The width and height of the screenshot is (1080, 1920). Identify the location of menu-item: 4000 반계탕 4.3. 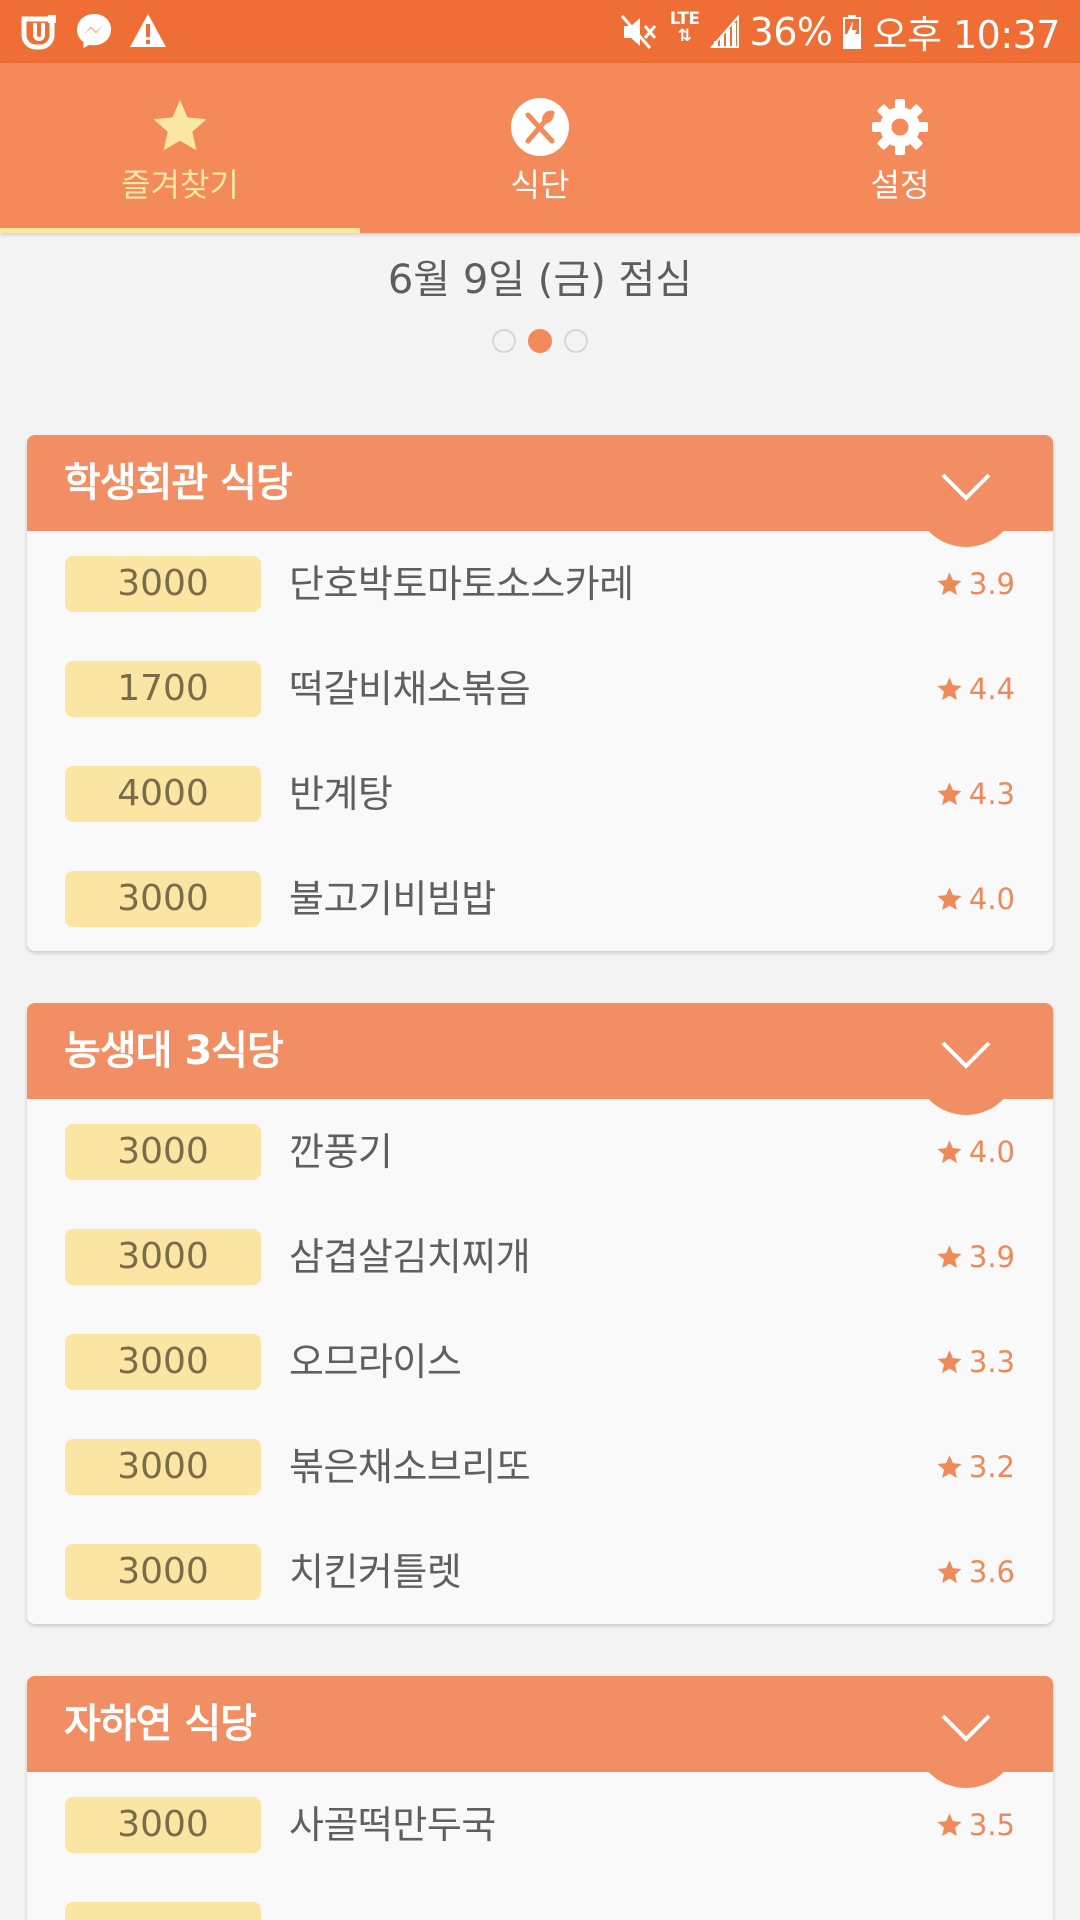
(540, 793).